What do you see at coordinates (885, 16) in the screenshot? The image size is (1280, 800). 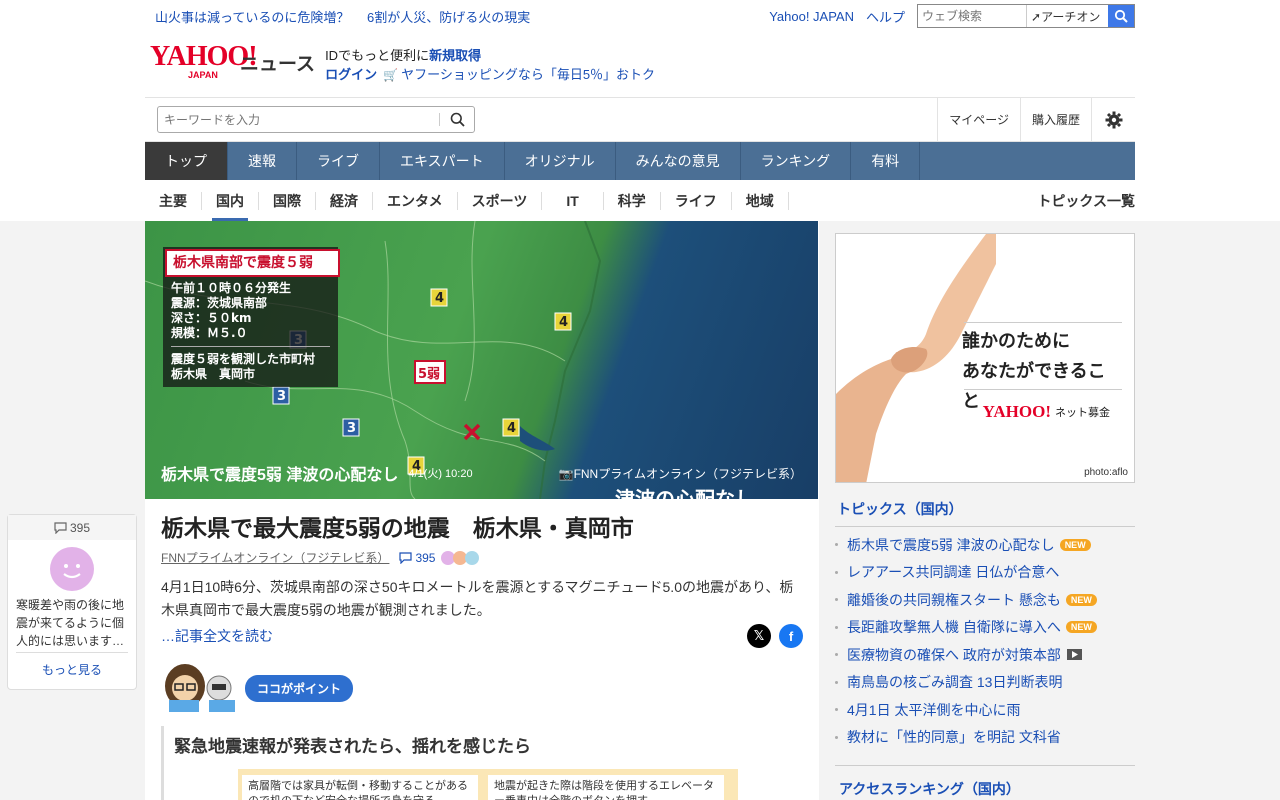 I see `help-link: ヘルプ` at bounding box center [885, 16].